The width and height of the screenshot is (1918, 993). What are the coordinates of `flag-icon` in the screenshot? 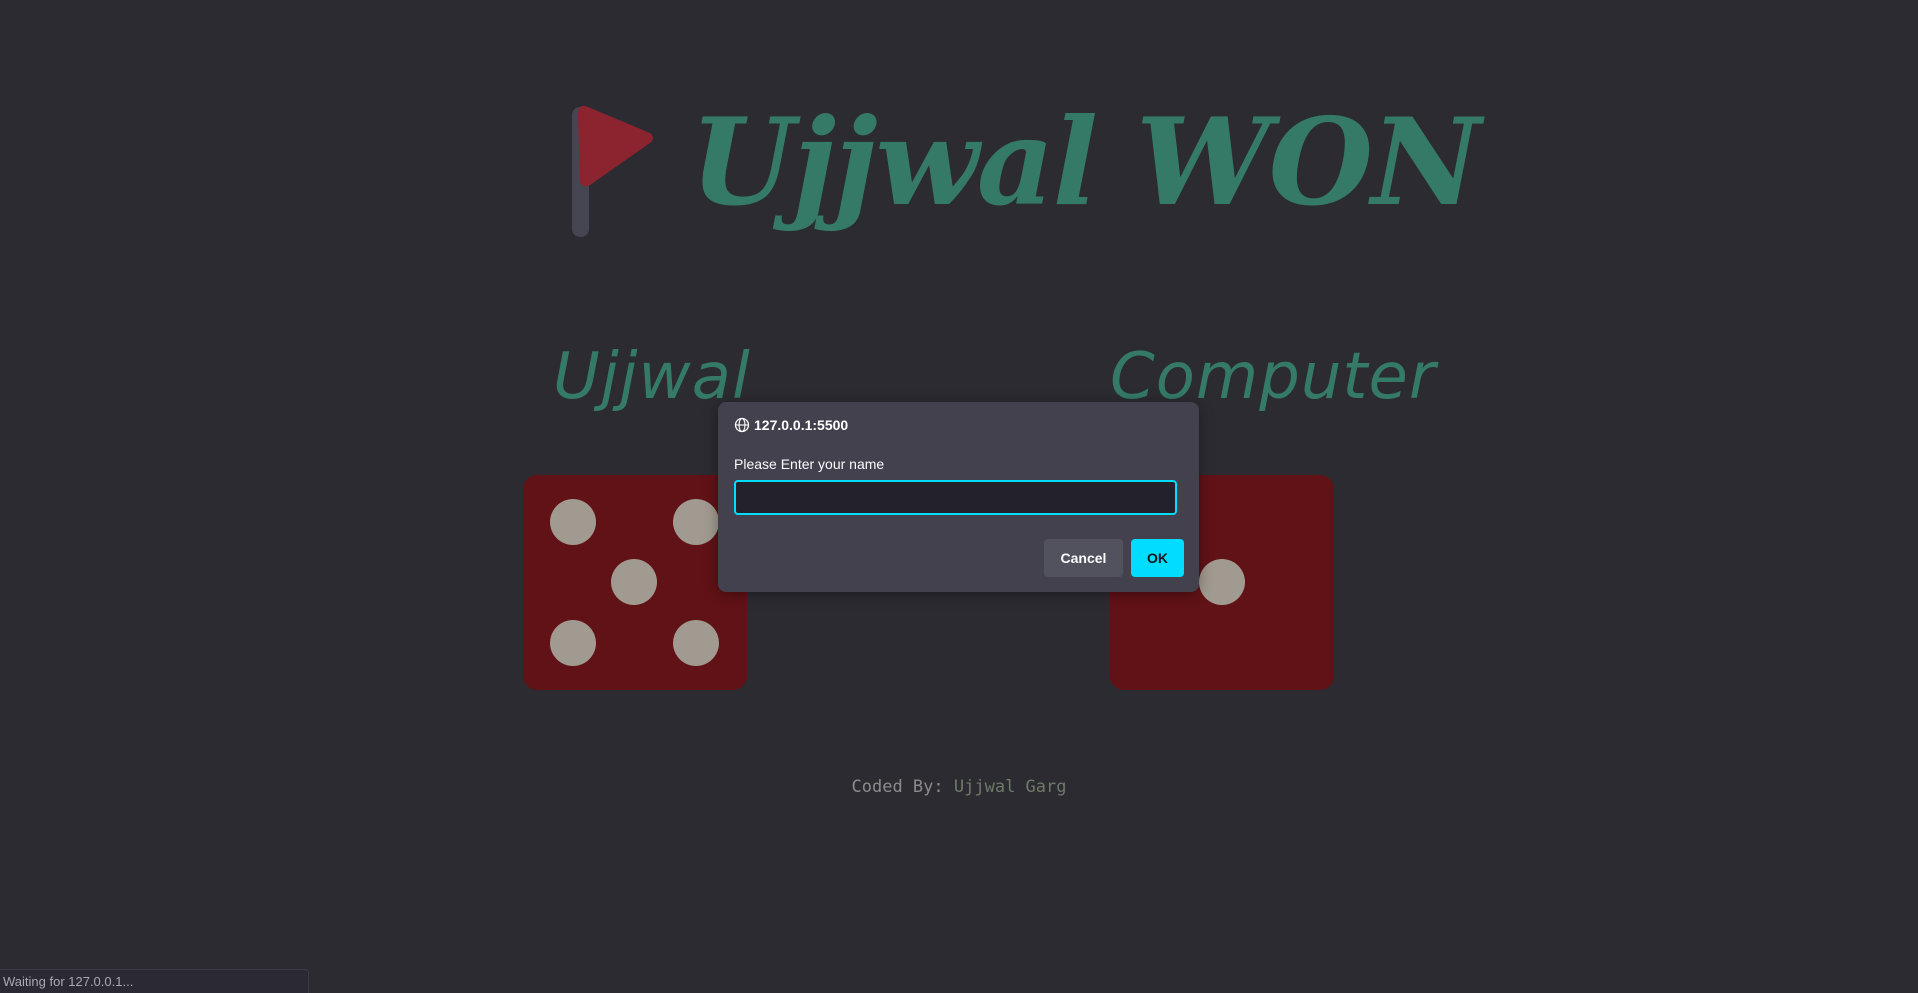 It's located at (615, 165).